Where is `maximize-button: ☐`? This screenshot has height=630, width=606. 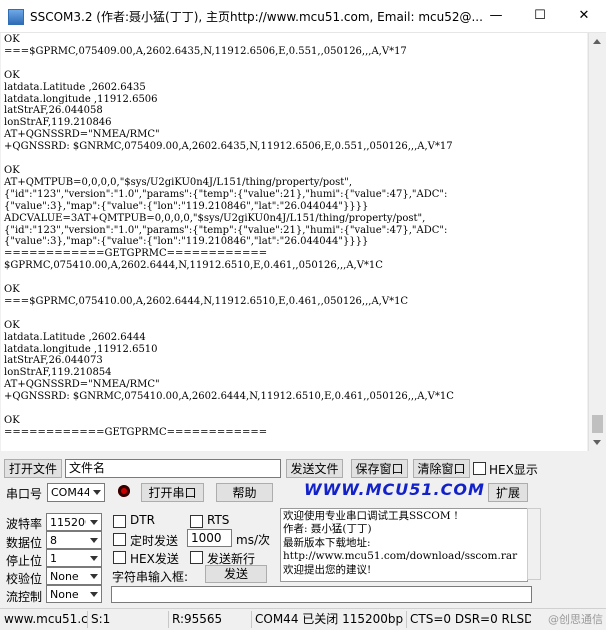
maximize-button: ☐ is located at coordinates (540, 16).